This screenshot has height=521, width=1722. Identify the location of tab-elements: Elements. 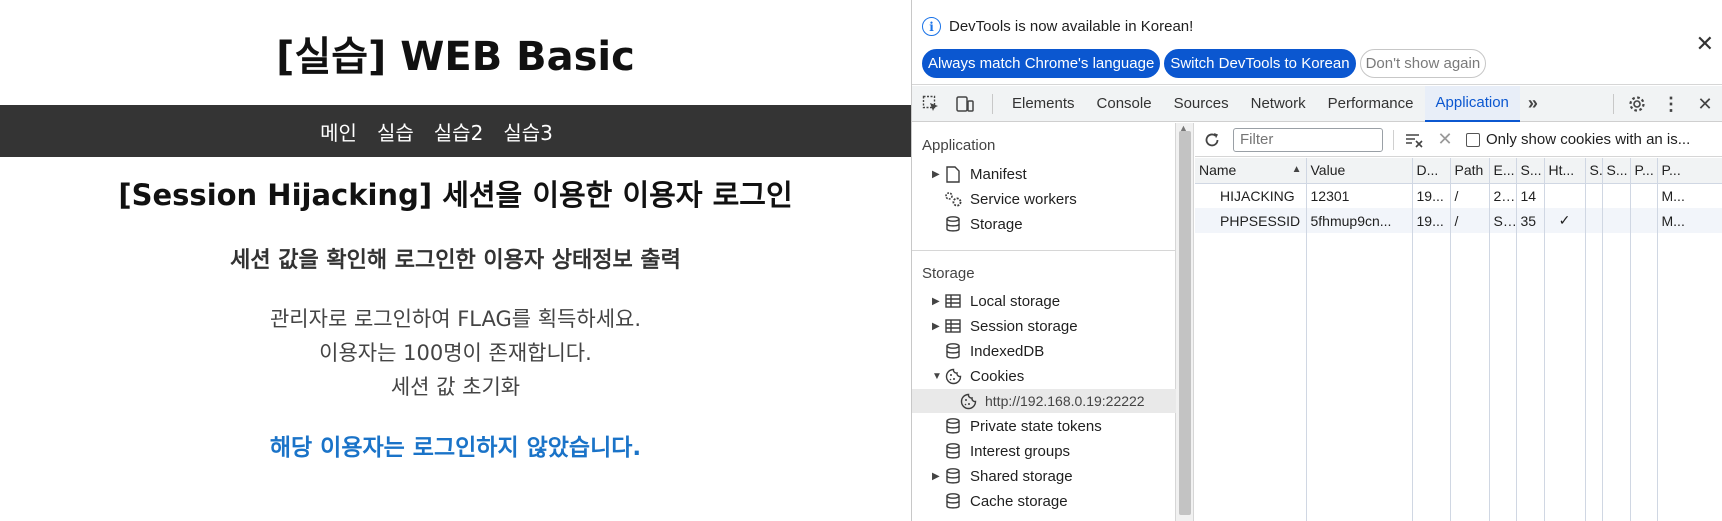
(1043, 104).